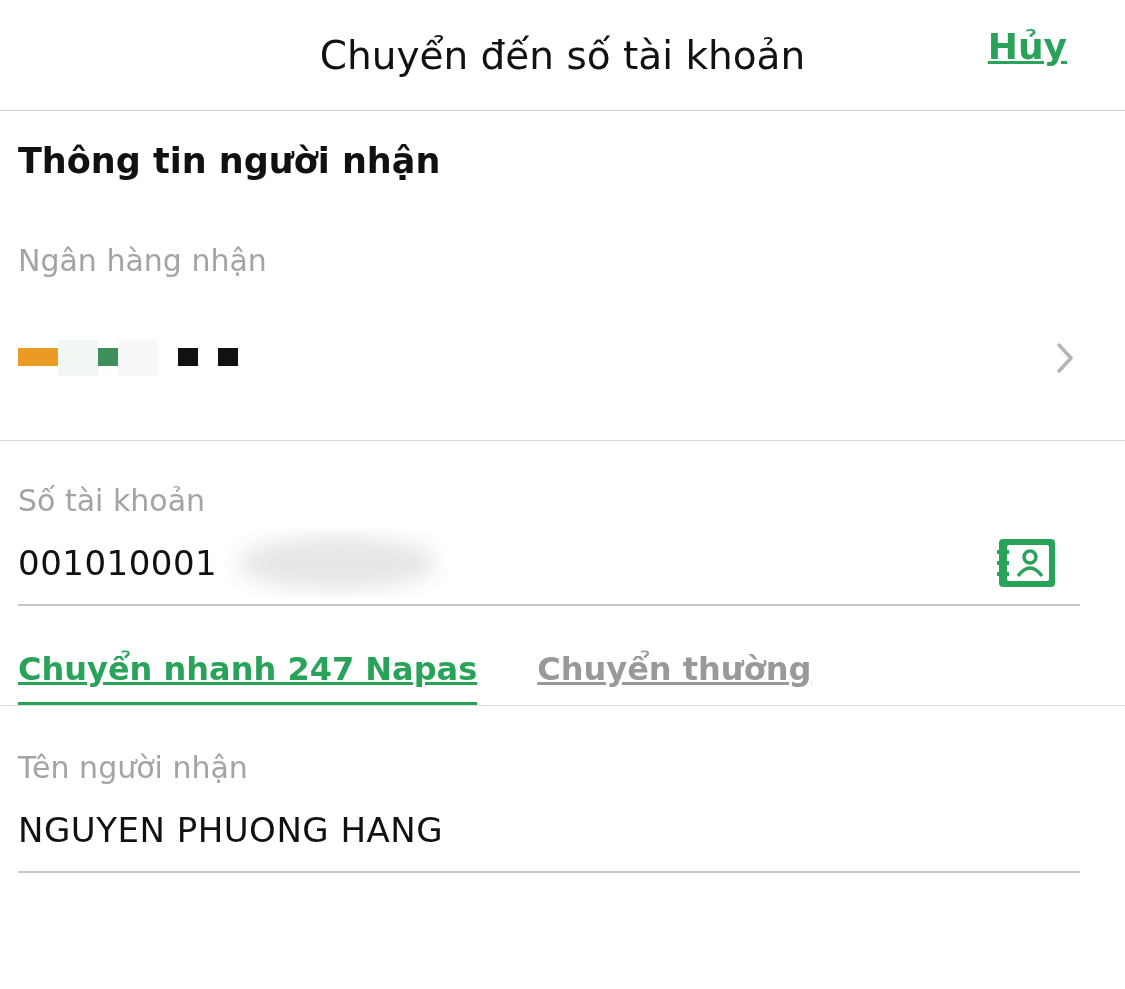 This screenshot has width=1125, height=989. What do you see at coordinates (133, 767) in the screenshot?
I see `field-label: Tên người nhận` at bounding box center [133, 767].